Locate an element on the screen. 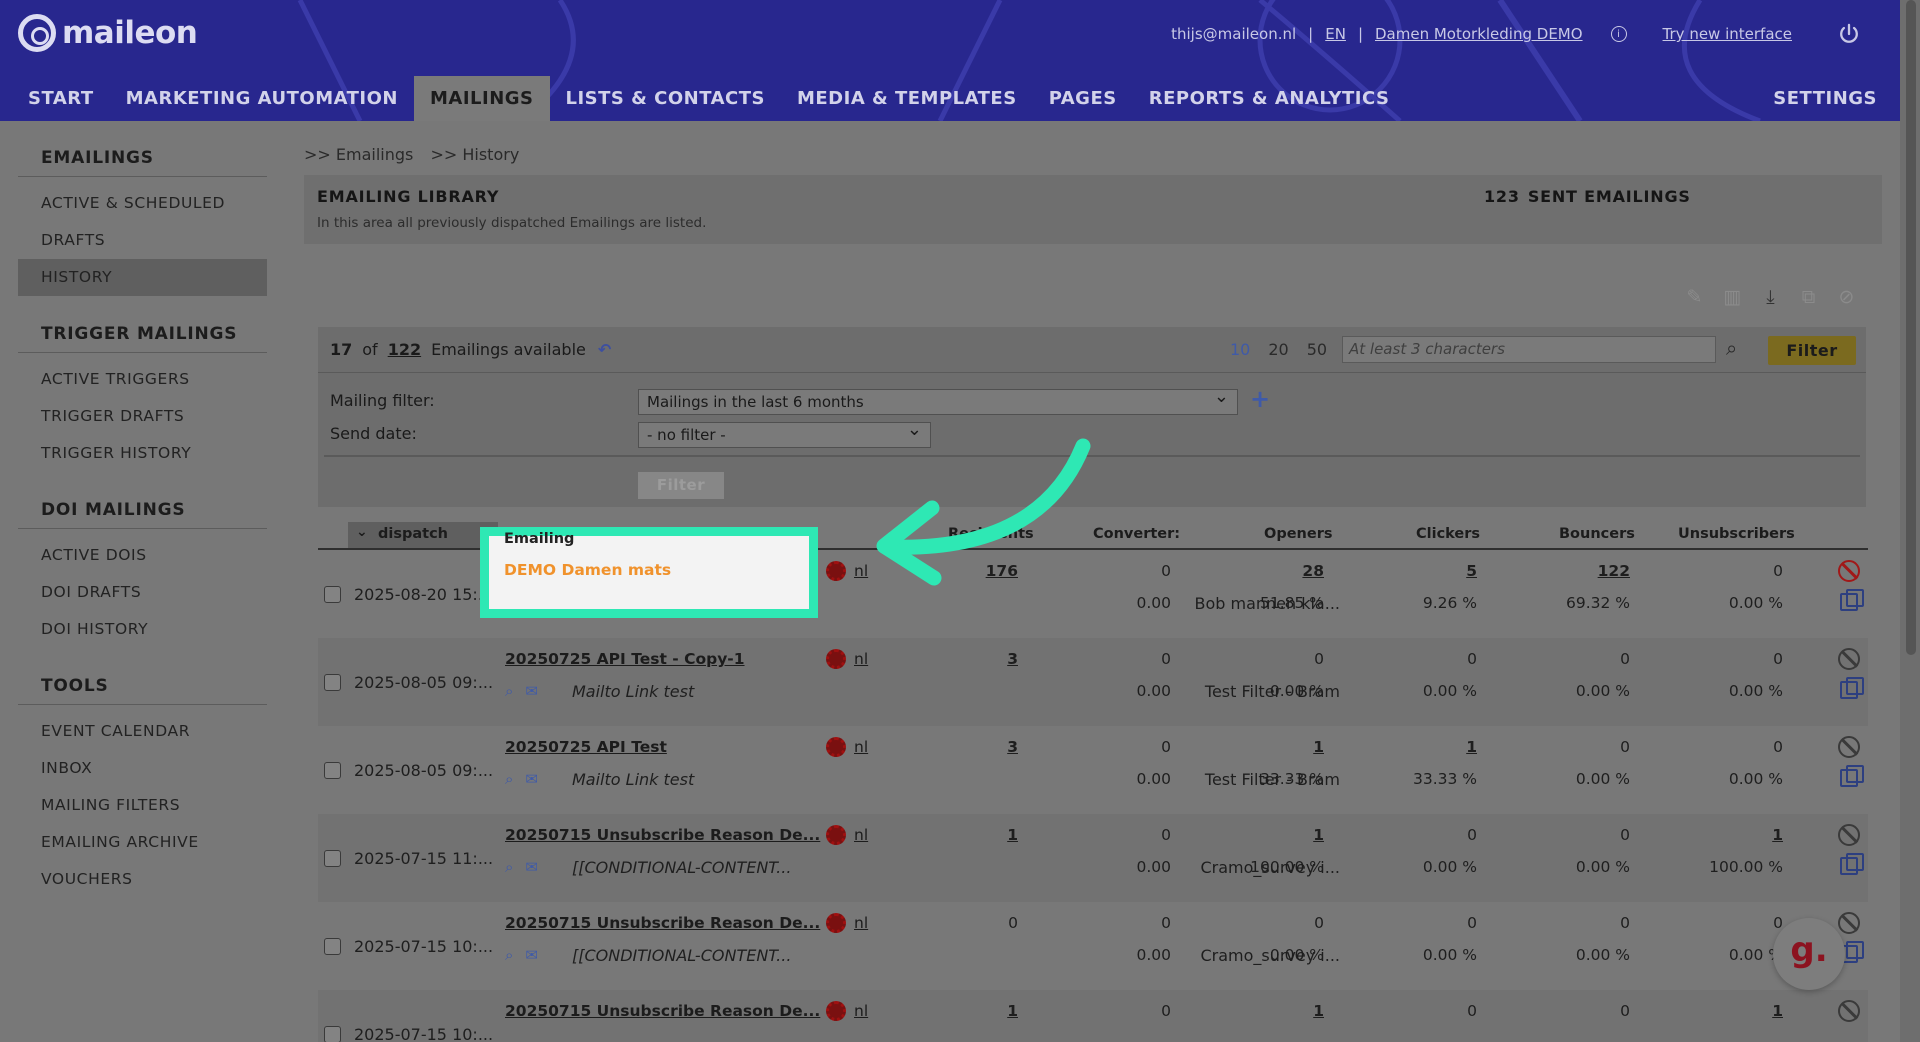 The width and height of the screenshot is (1920, 1042). breadcrumb-emailings: >> Emailings is located at coordinates (358, 154).